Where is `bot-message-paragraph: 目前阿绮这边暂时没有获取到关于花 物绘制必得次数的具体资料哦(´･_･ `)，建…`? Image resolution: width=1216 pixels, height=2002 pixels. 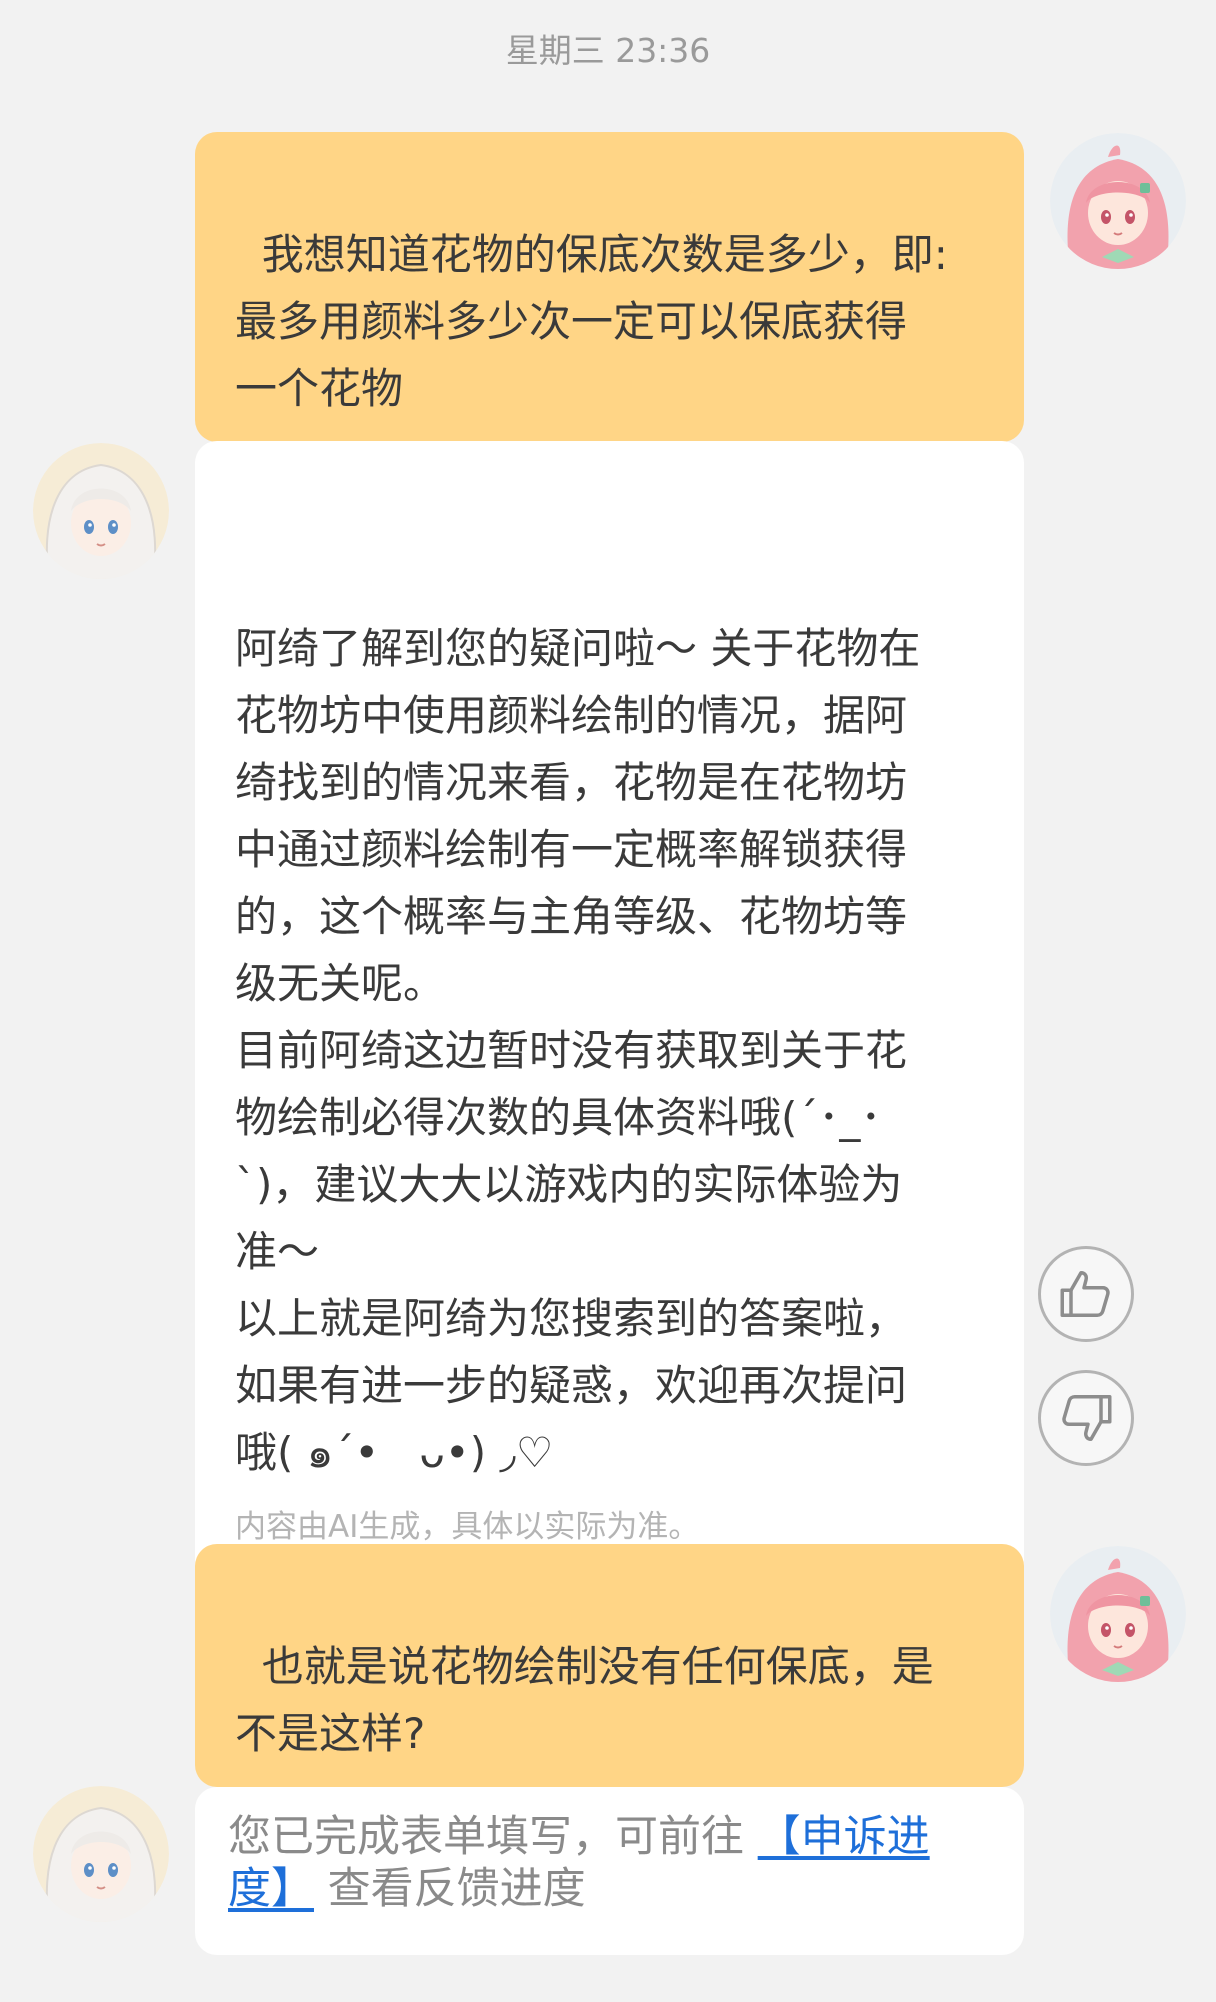
bot-message-paragraph: 目前阿绮这边暂时没有获取到关于花 物绘制必得次数的具体资料哦(´･_･ `)，建… is located at coordinates (571, 1151).